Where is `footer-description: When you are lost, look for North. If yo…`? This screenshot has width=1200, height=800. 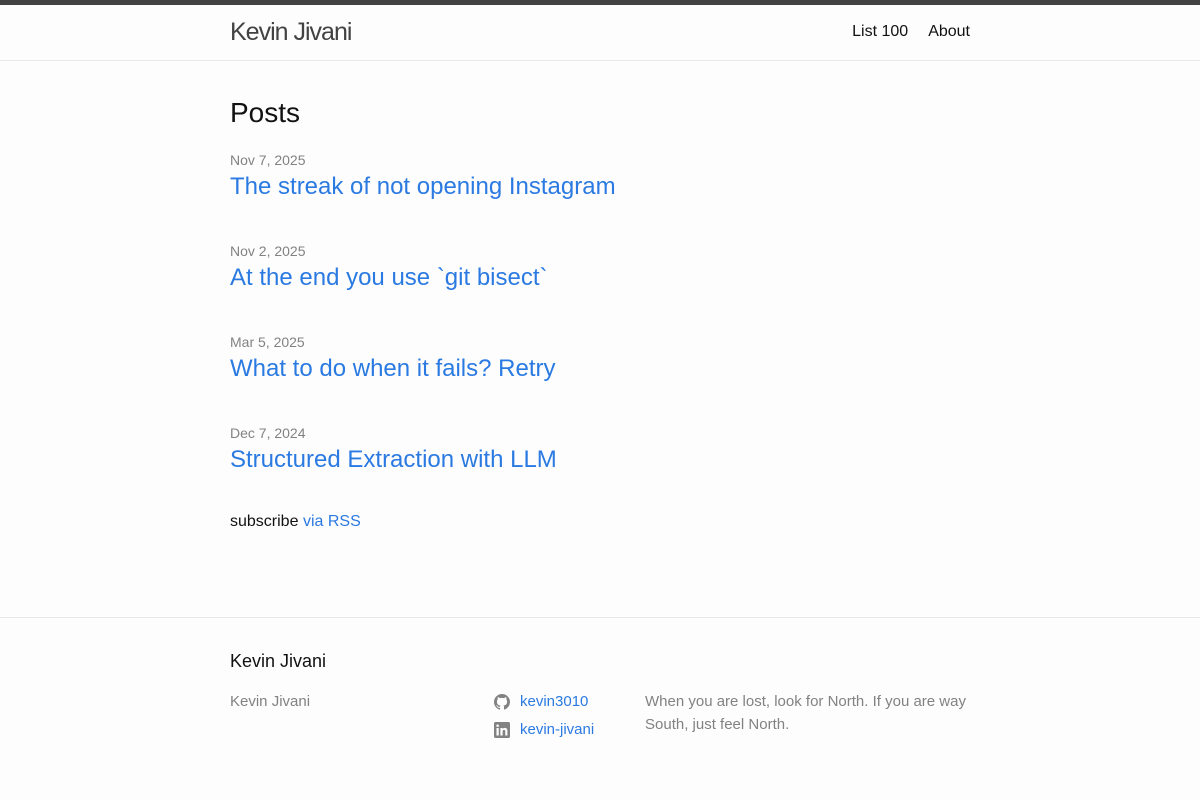 footer-description: When you are lost, look for North. If yo… is located at coordinates (805, 713).